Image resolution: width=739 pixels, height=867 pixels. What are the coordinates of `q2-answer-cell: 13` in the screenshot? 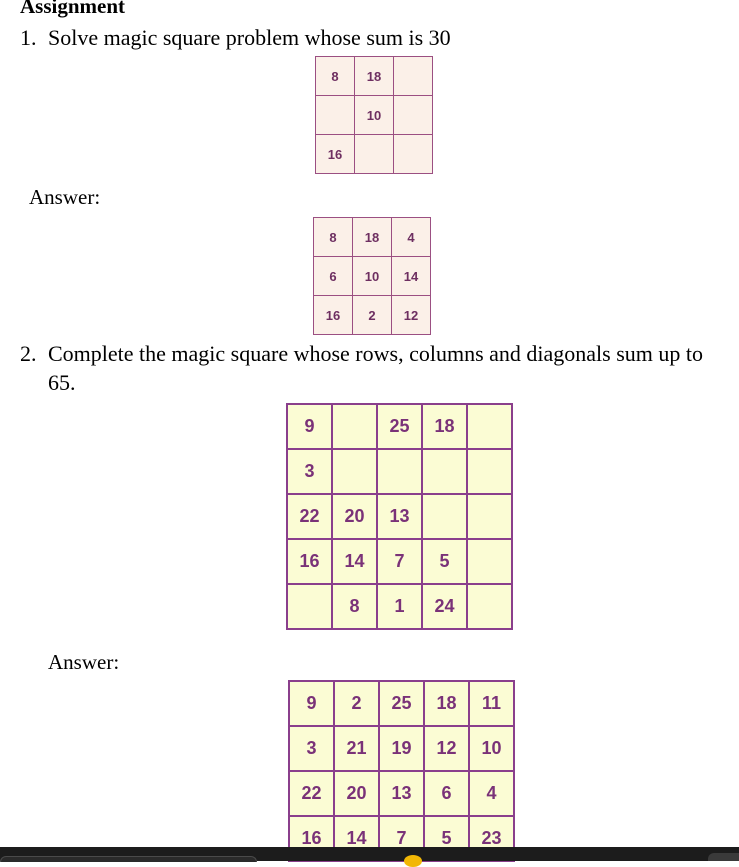 It's located at (401, 793).